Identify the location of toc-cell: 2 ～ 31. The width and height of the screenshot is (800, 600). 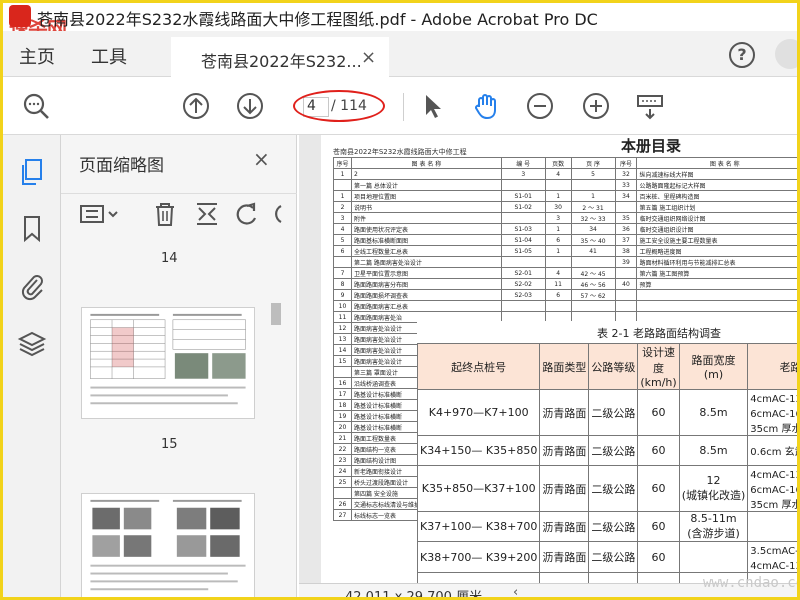
(593, 207).